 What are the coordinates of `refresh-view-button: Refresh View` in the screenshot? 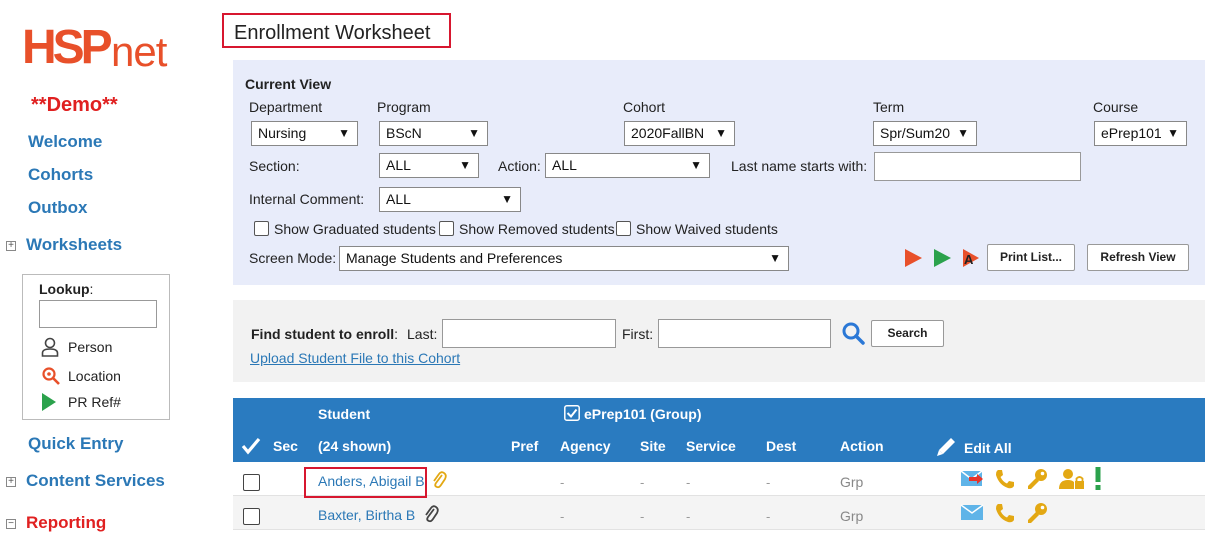 It's located at (1138, 257).